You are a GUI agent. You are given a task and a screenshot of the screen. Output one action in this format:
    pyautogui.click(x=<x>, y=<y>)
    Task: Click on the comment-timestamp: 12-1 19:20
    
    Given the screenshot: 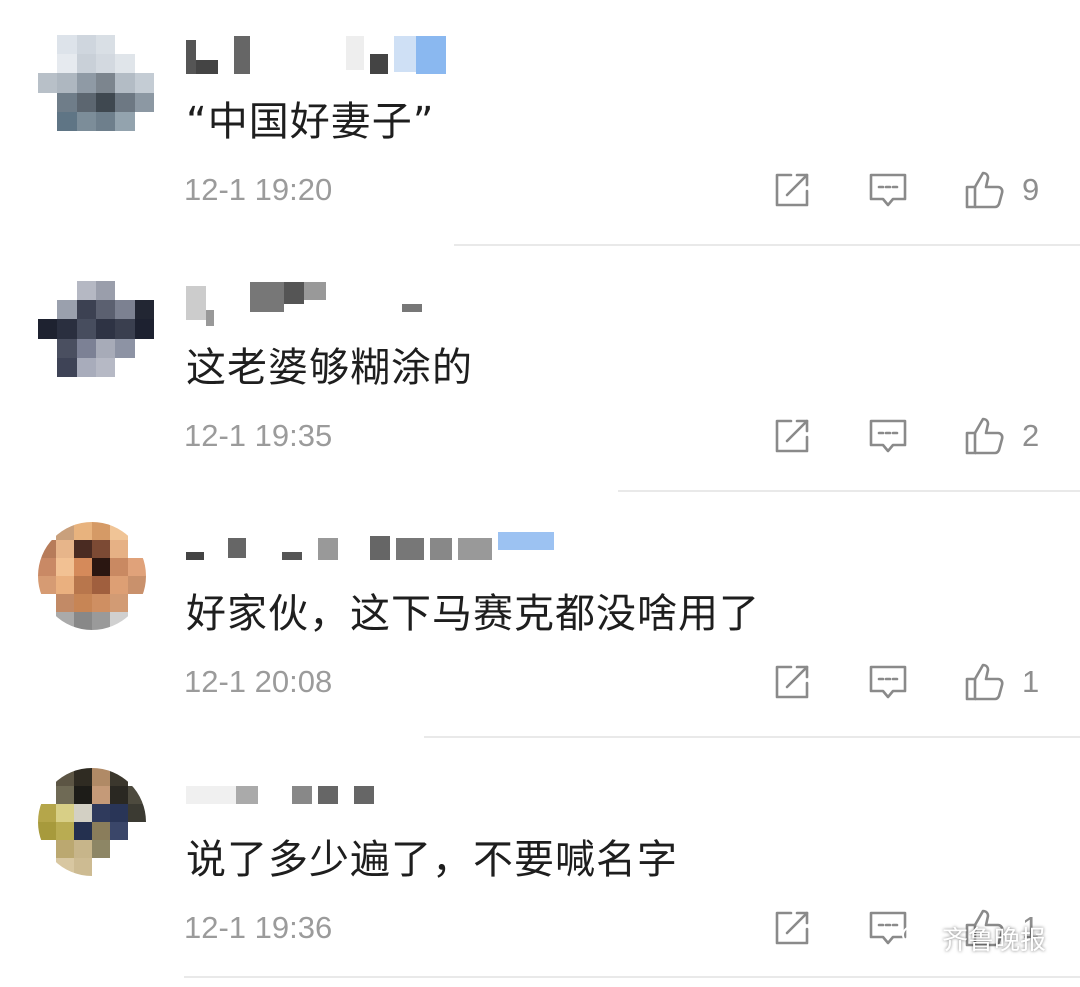 What is the action you would take?
    pyautogui.click(x=258, y=189)
    